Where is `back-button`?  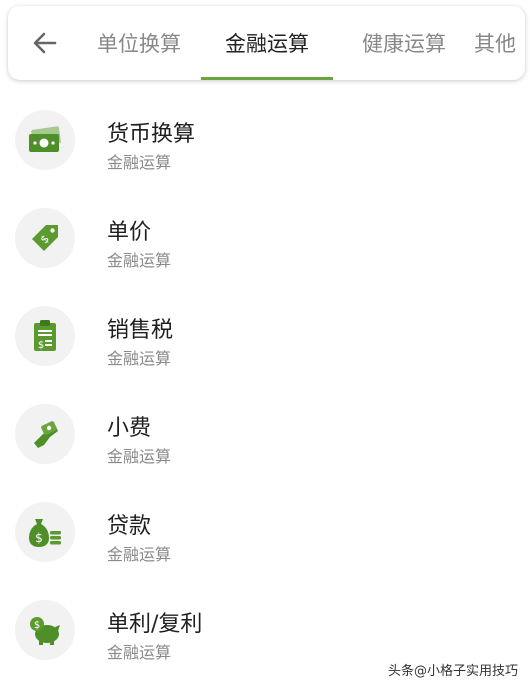 back-button is located at coordinates (45, 43).